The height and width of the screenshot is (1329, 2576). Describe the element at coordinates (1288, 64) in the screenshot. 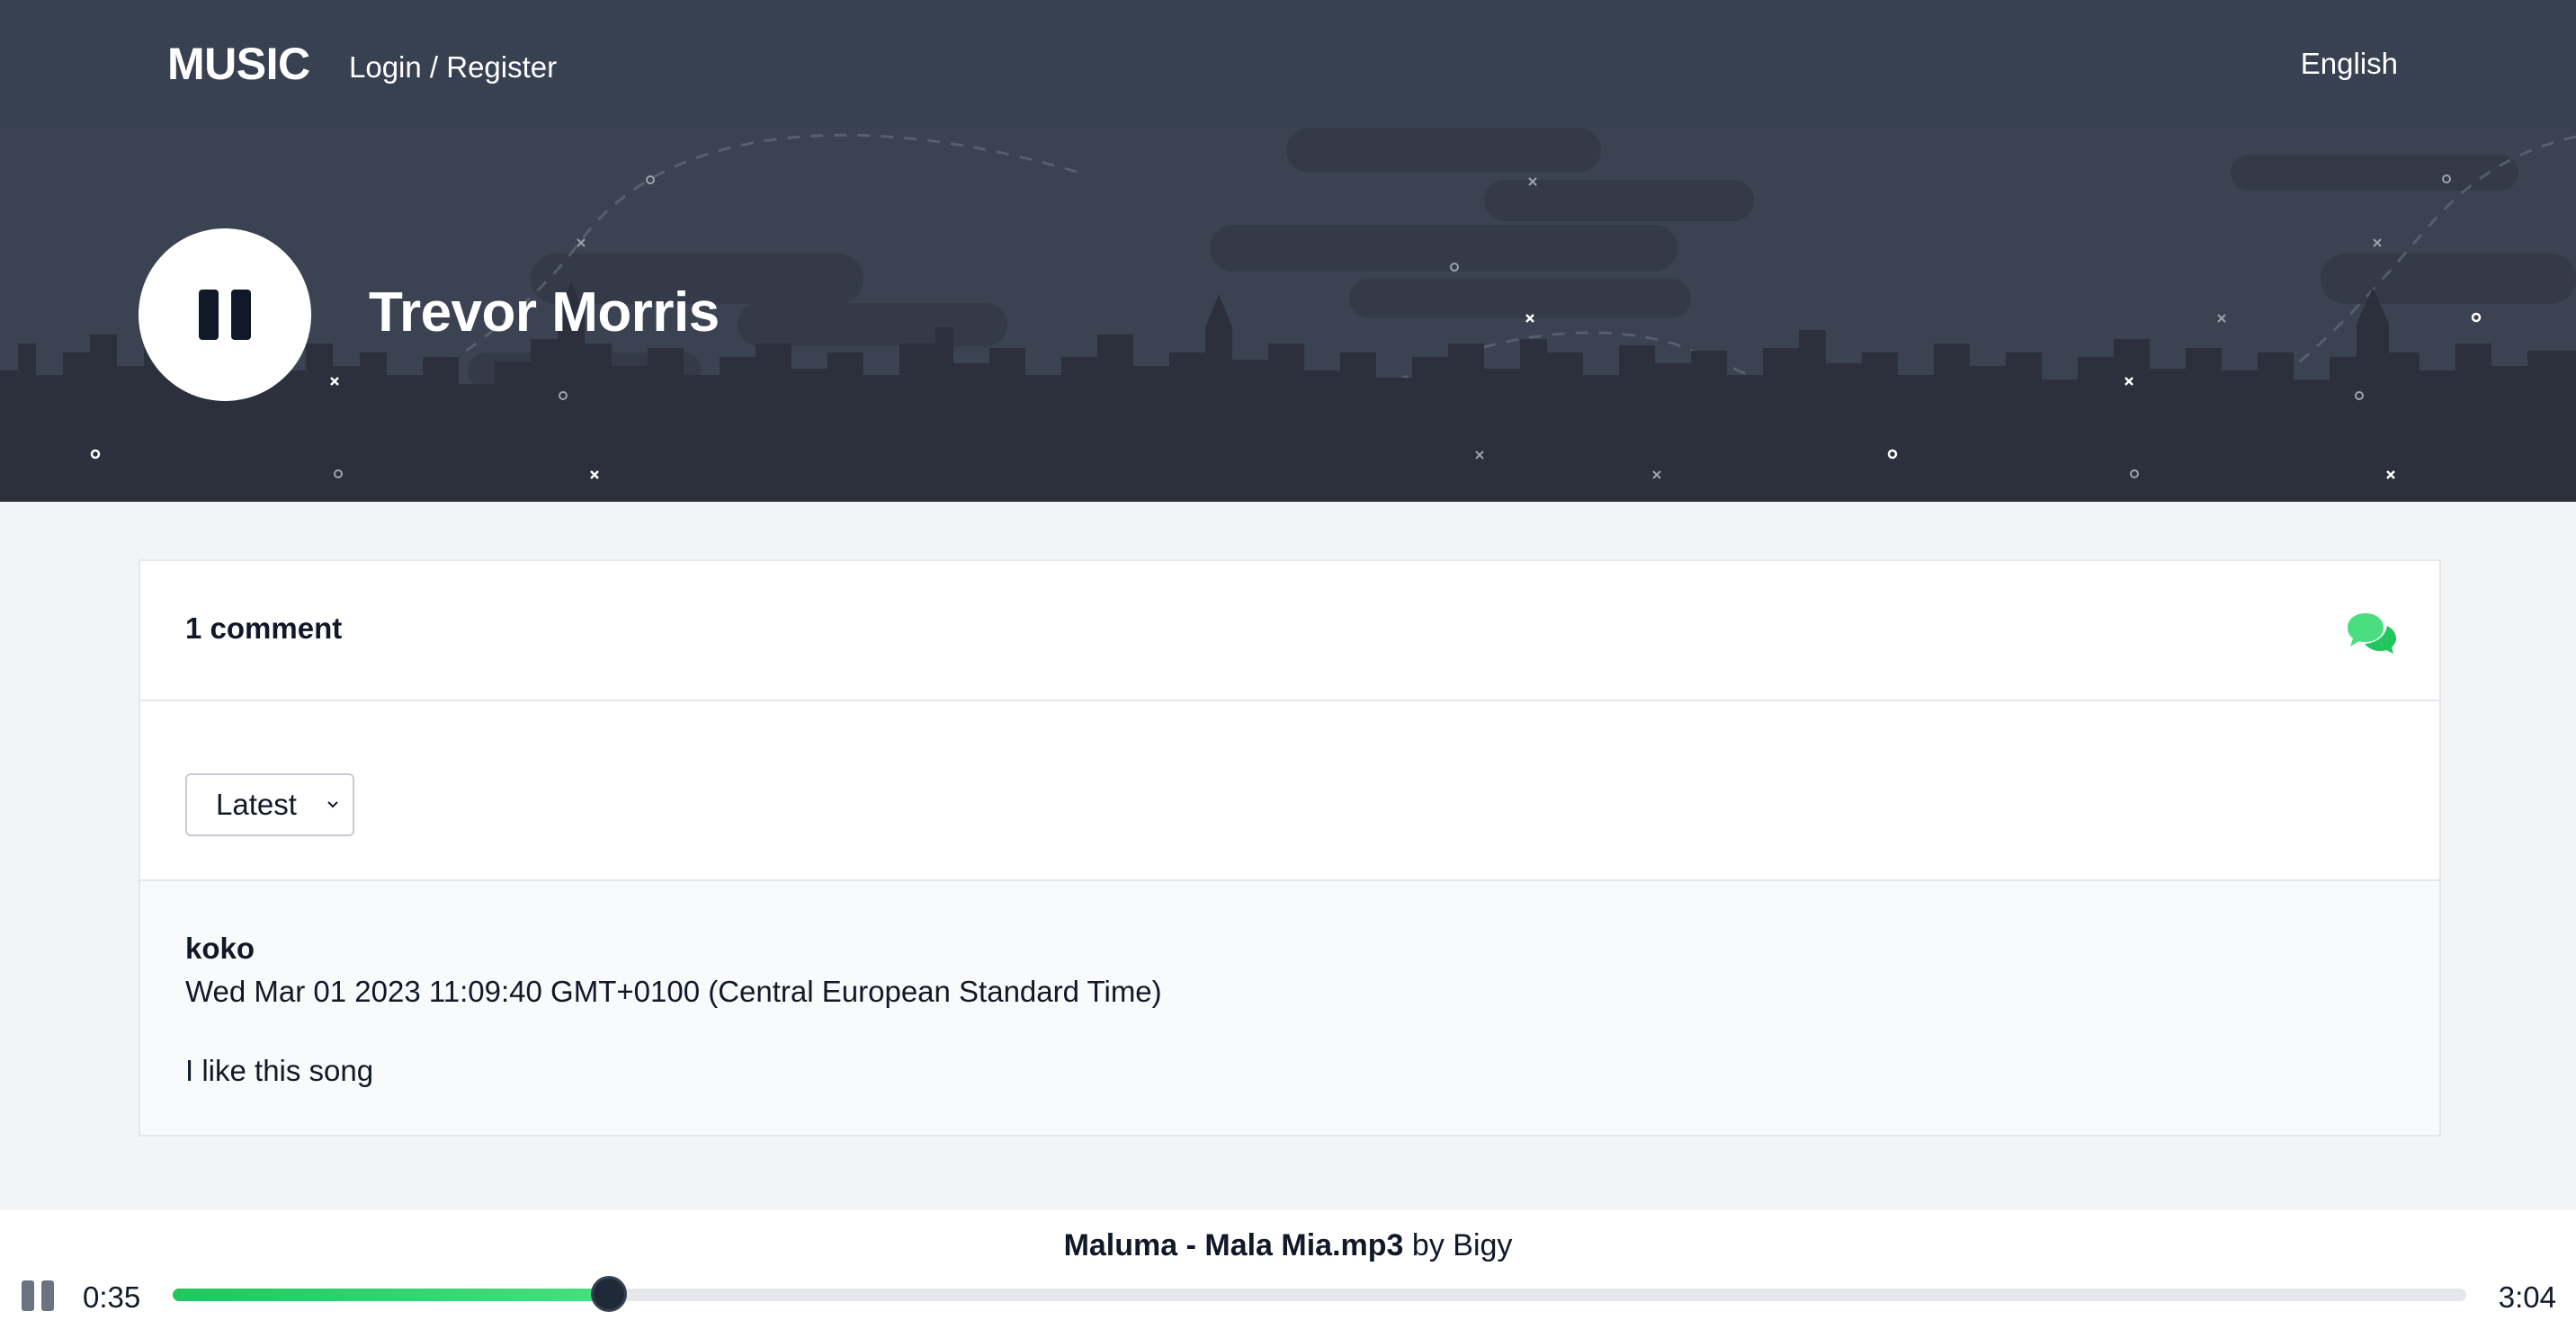

I see `top-navbar: MUSIC Login / Register English` at that location.